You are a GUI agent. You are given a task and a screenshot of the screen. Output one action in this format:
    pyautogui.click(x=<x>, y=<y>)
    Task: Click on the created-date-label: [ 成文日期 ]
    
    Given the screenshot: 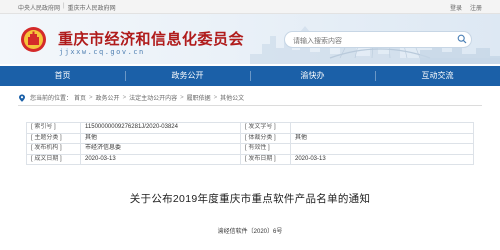 What is the action you would take?
    pyautogui.click(x=53, y=159)
    